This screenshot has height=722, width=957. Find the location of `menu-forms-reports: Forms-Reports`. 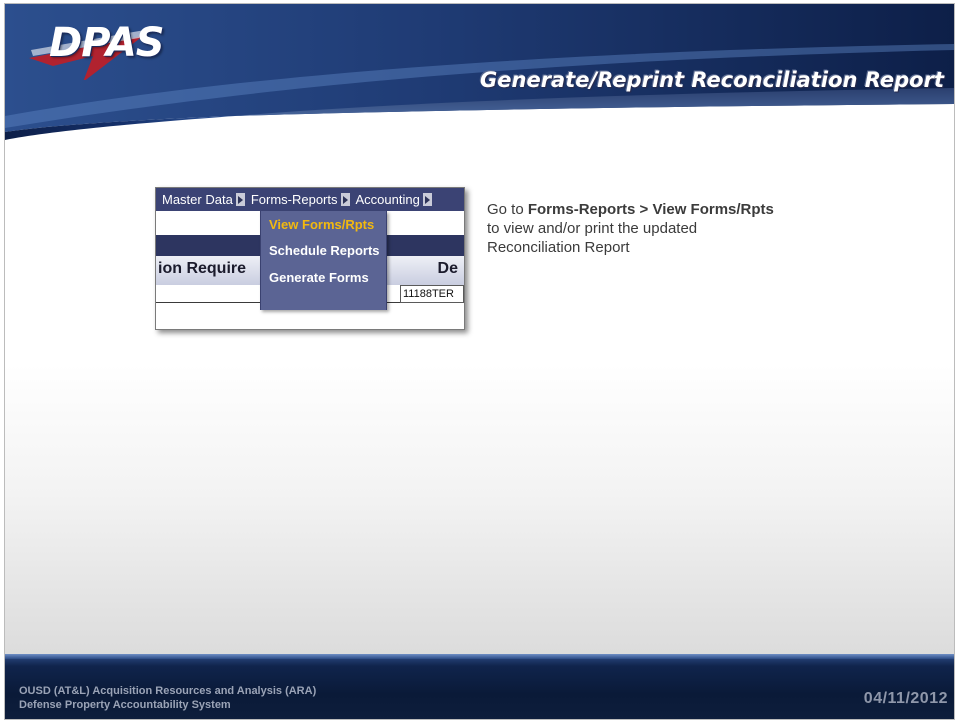

menu-forms-reports: Forms-Reports is located at coordinates (297, 199).